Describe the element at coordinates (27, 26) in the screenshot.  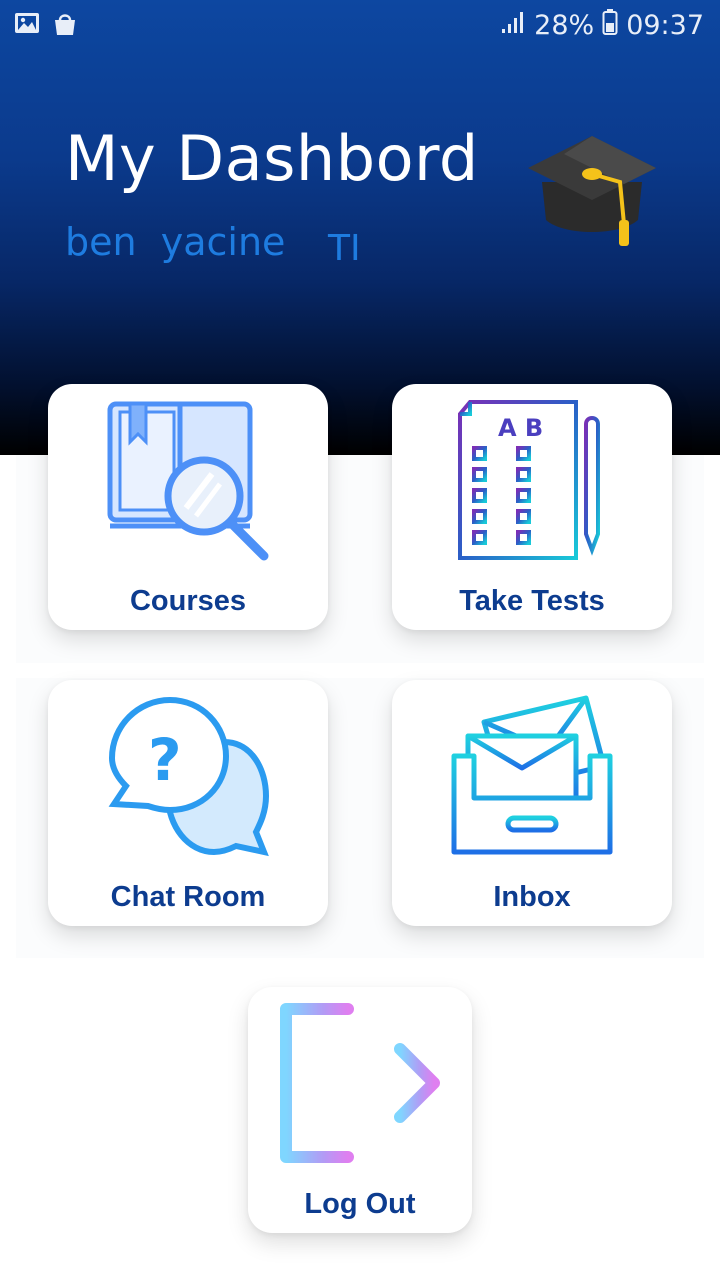
I see `image-icon` at that location.